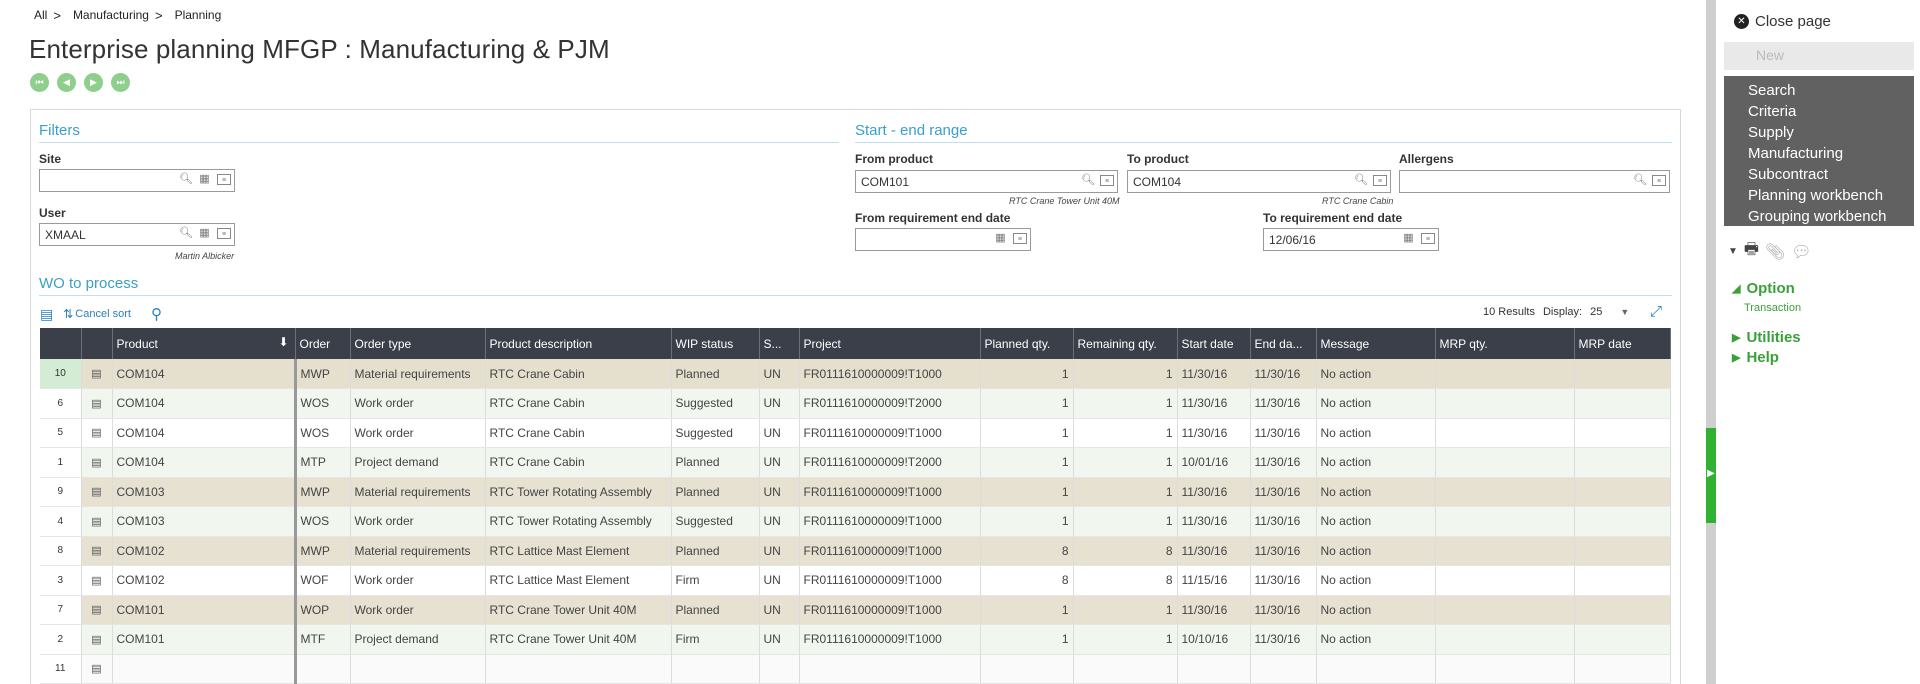 The width and height of the screenshot is (1920, 684). What do you see at coordinates (204, 343) in the screenshot?
I see `header-product: Product ⬇` at bounding box center [204, 343].